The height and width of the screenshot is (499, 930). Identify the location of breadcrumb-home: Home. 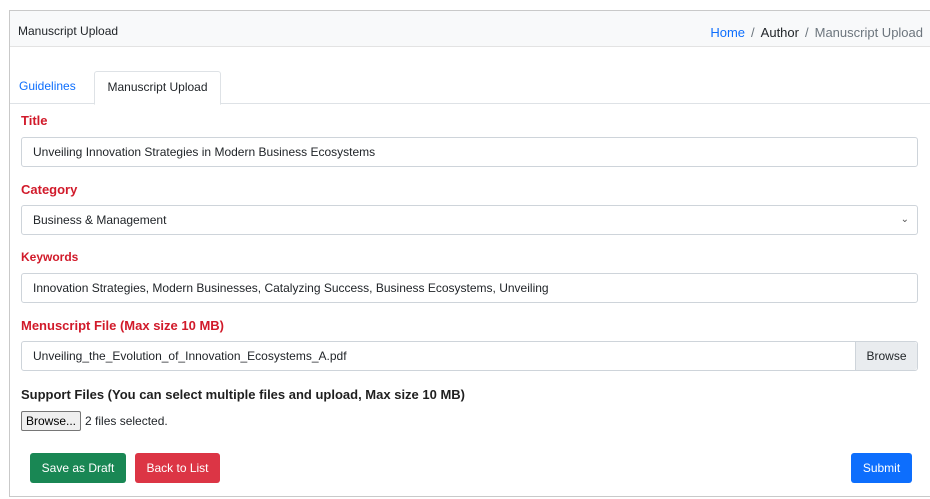
(727, 32).